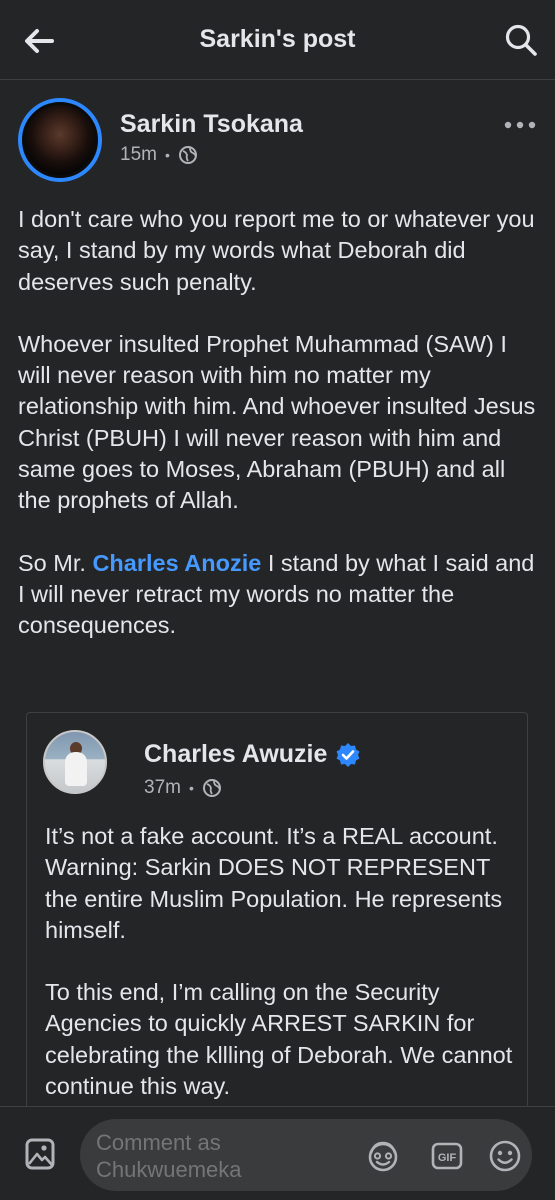 The height and width of the screenshot is (1200, 555). Describe the element at coordinates (505, 1156) in the screenshot. I see `emoji-icon` at that location.